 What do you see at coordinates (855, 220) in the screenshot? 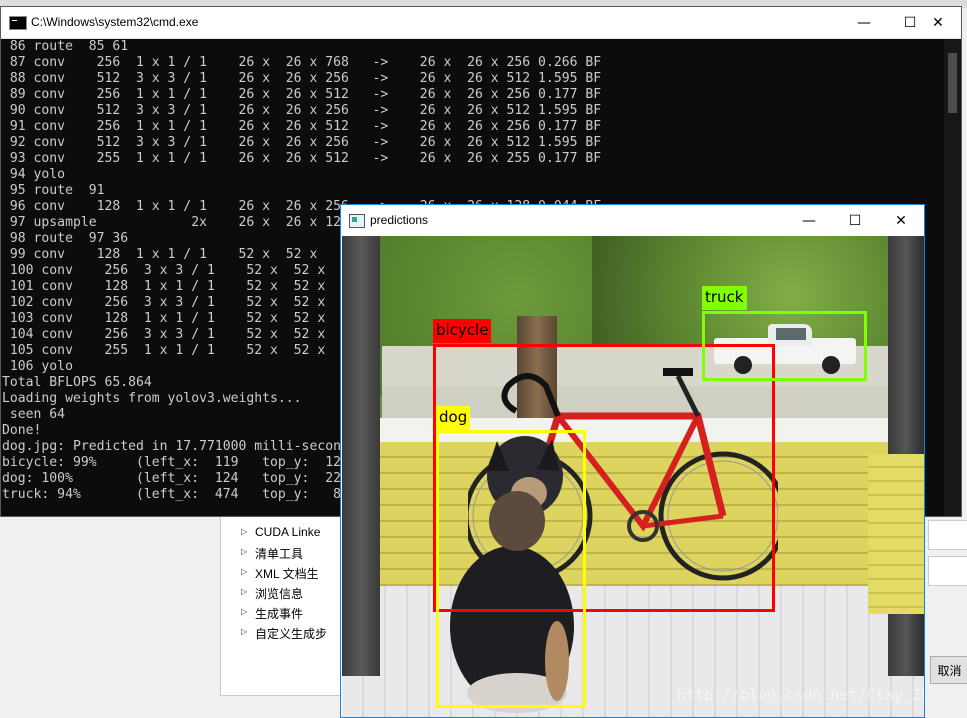
I see `maximize-icon: ☐` at bounding box center [855, 220].